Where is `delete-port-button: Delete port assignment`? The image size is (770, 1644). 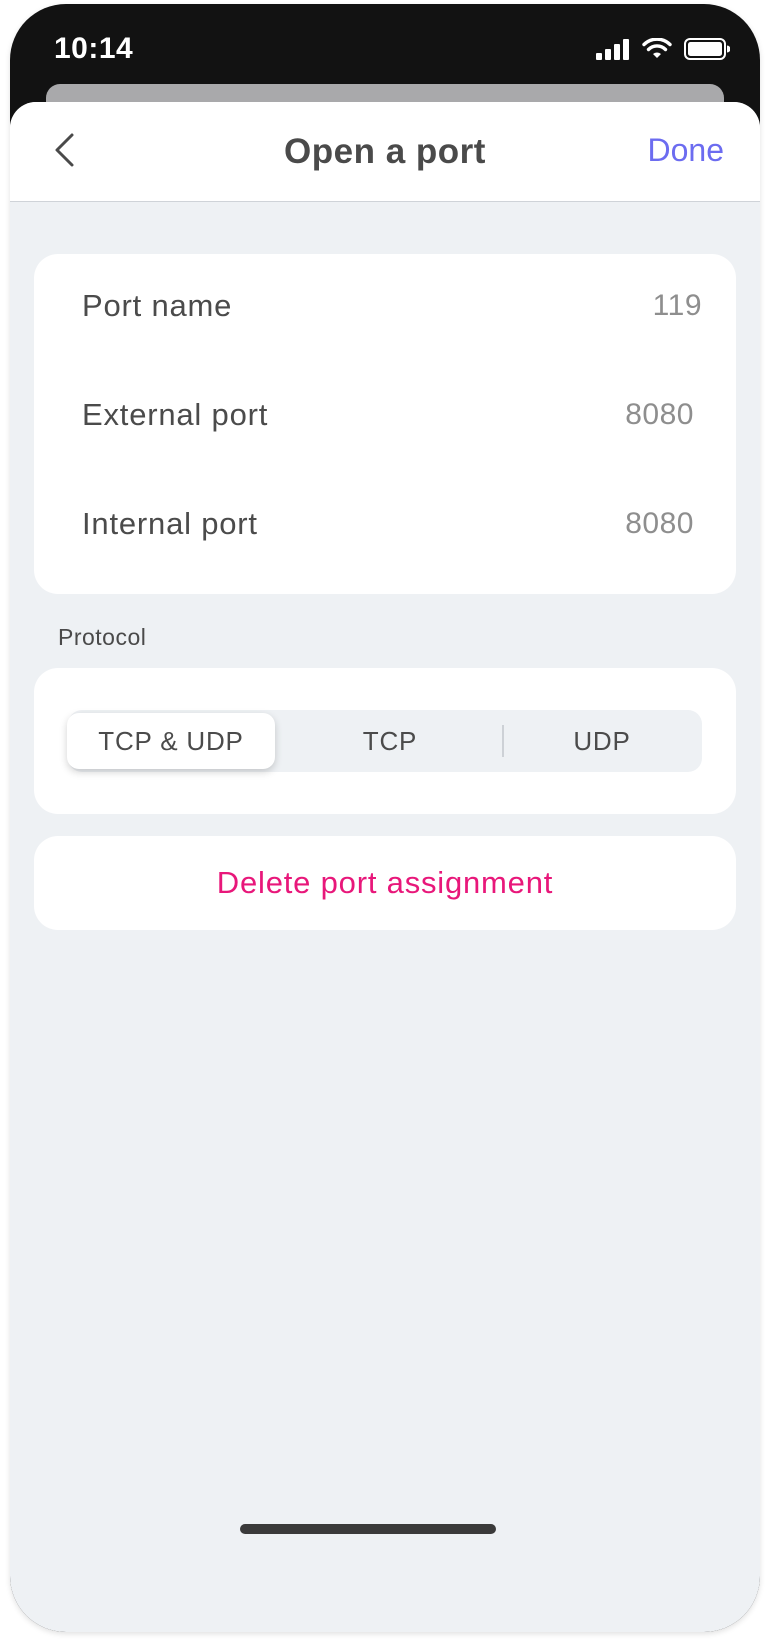
delete-port-button: Delete port assignment is located at coordinates (385, 883).